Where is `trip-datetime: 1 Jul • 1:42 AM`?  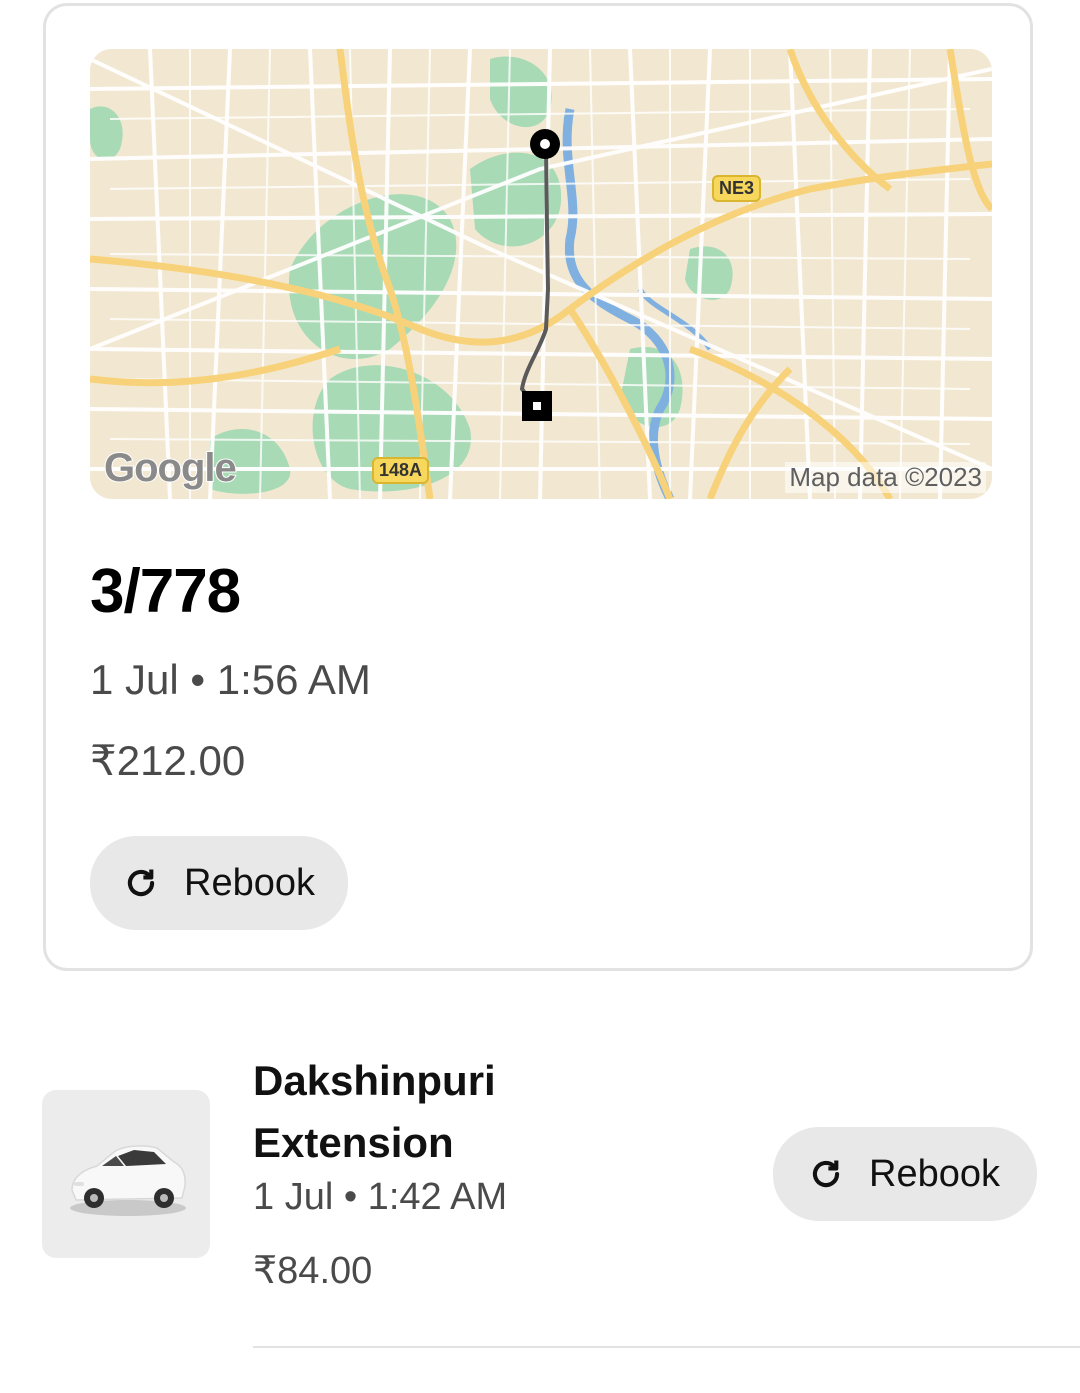 trip-datetime: 1 Jul • 1:42 AM is located at coordinates (380, 1197).